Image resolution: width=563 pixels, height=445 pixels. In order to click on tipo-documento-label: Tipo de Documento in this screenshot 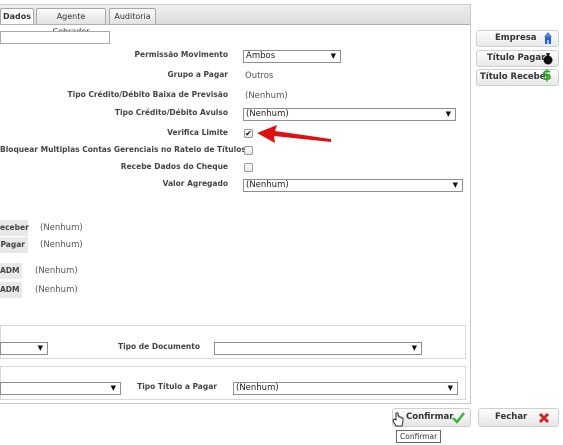, I will do `click(158, 346)`.